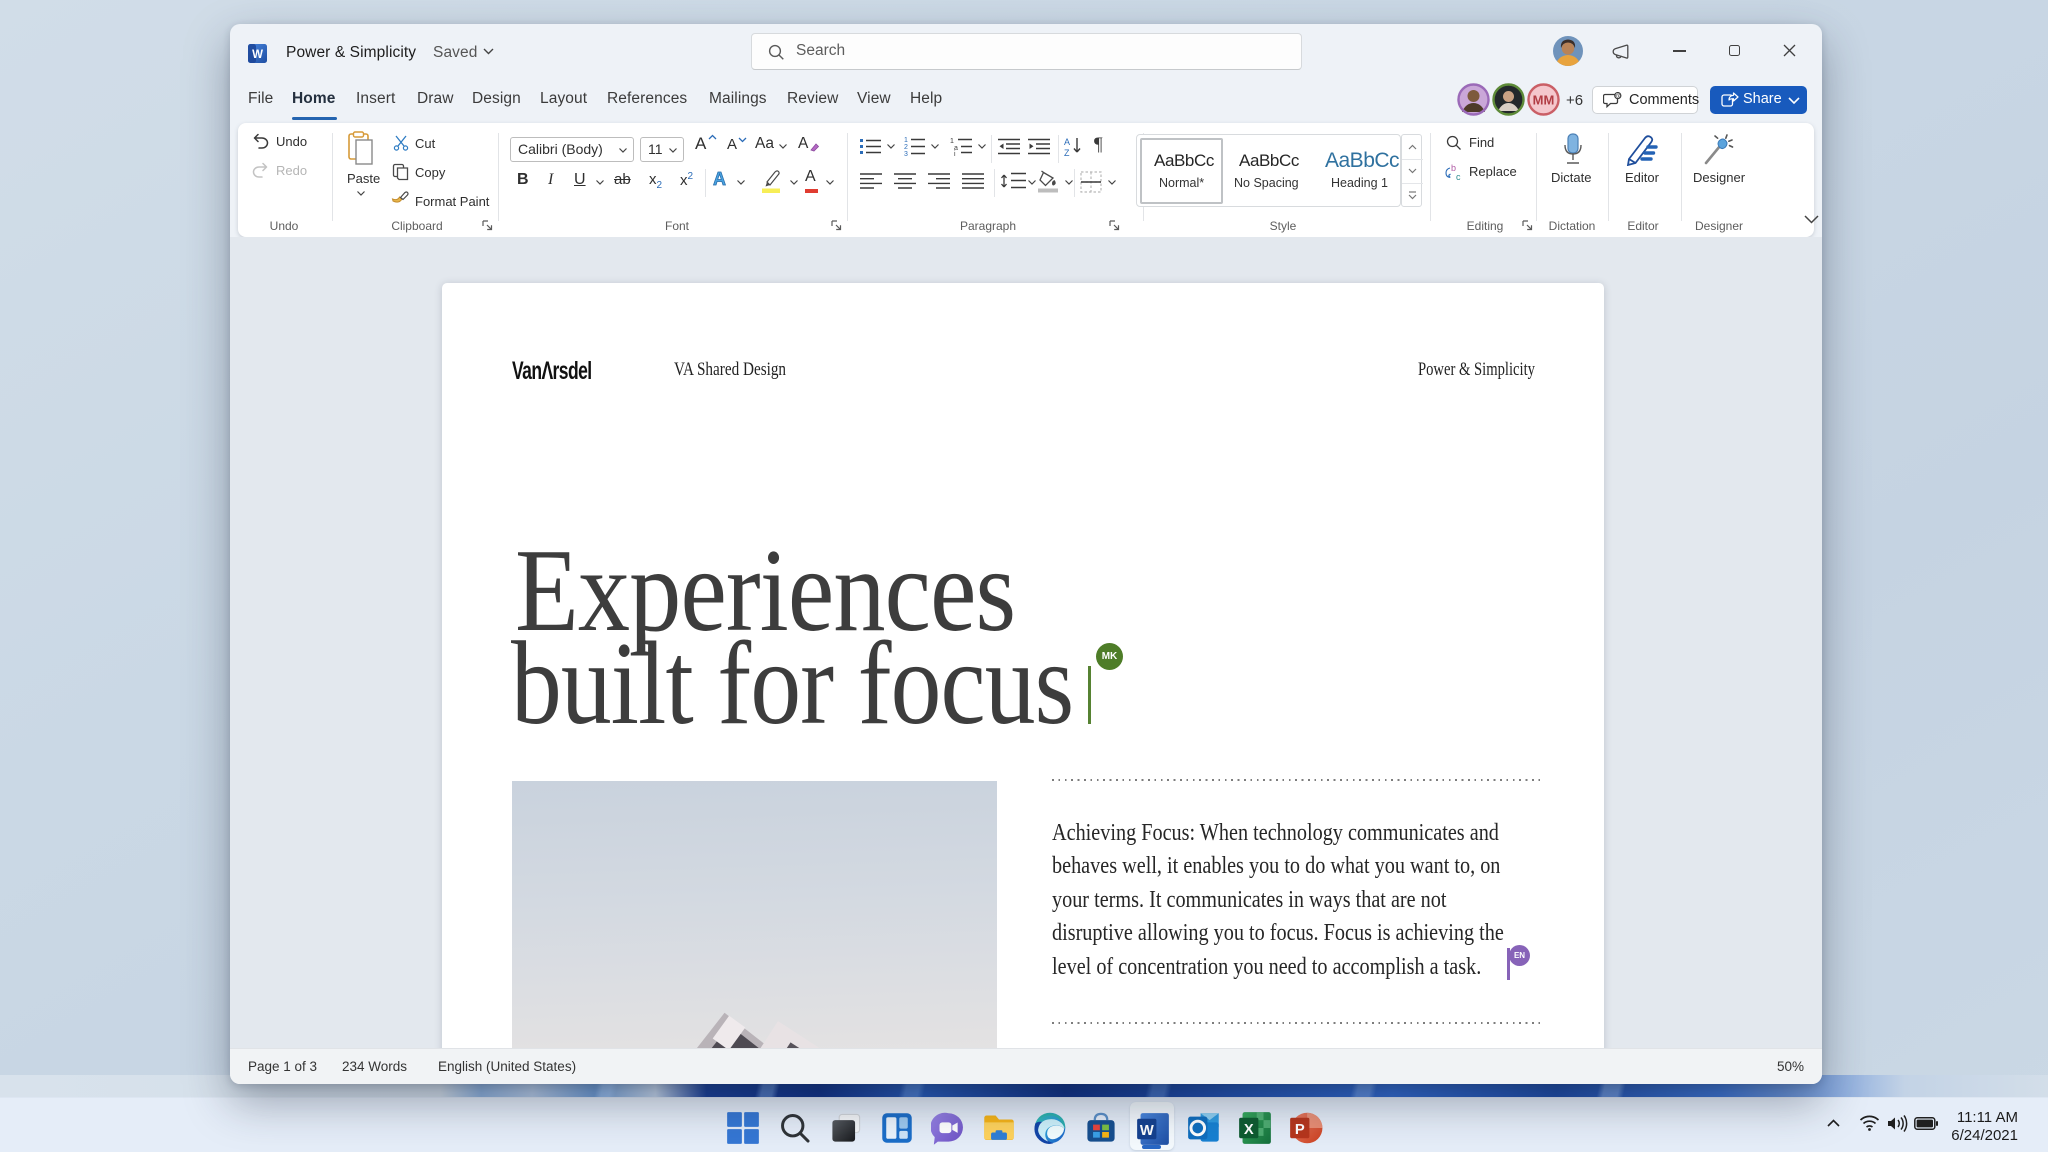  I want to click on svg-text: X, so click(1249, 1130).